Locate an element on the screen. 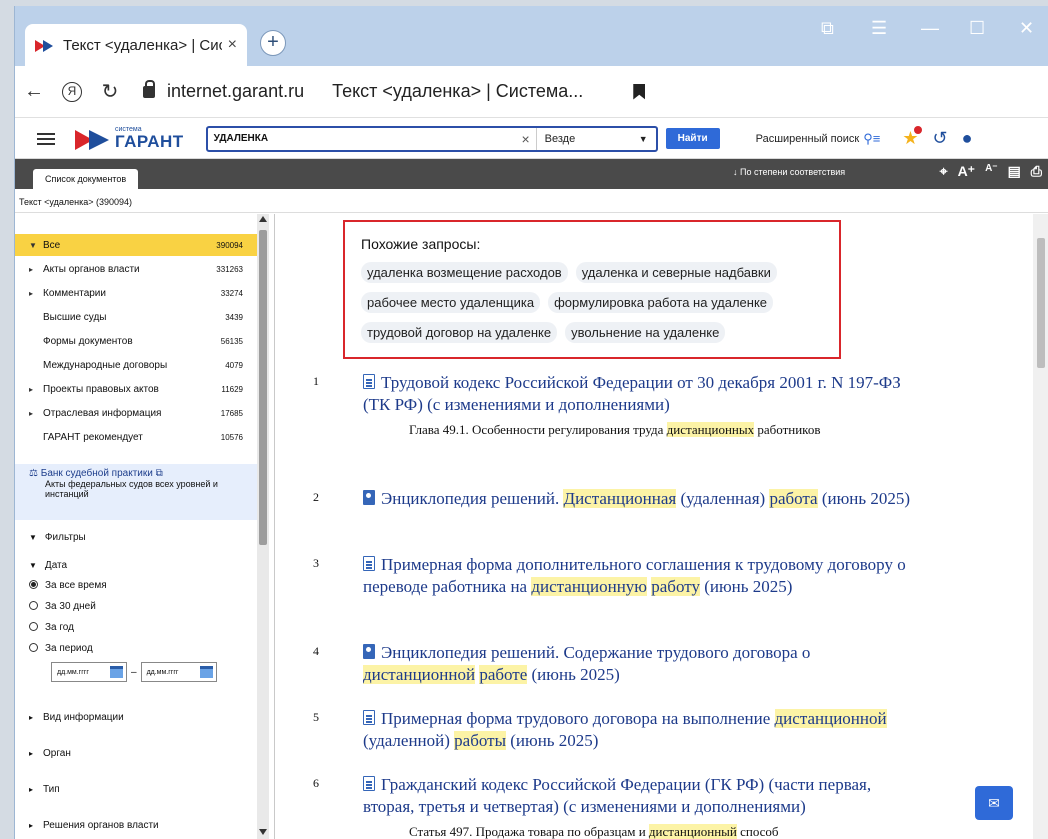 Image resolution: width=1048 pixels, height=839 pixels. document-icon is located at coordinates (369, 381).